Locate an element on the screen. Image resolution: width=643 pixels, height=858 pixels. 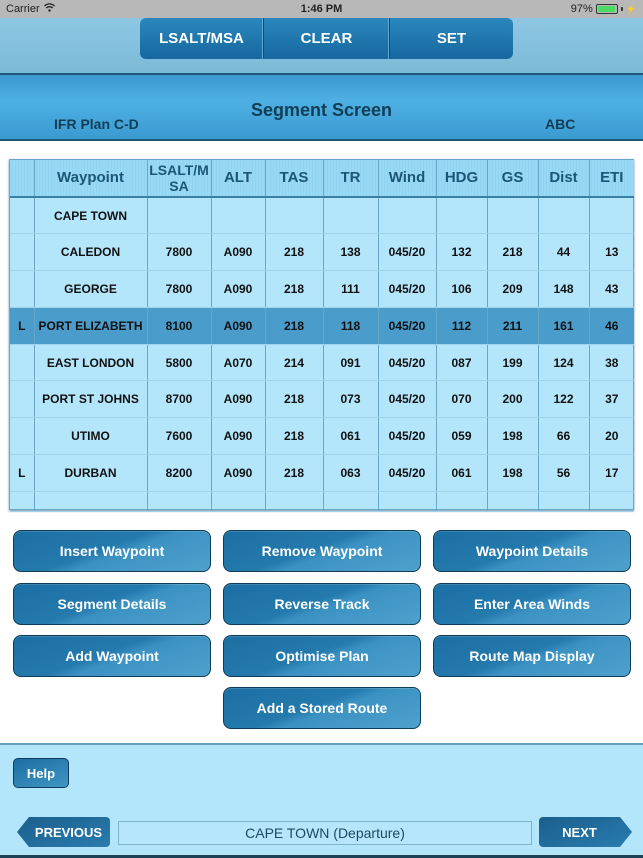
cell-waypoint: PORT ELIZABETH is located at coordinates (91, 326).